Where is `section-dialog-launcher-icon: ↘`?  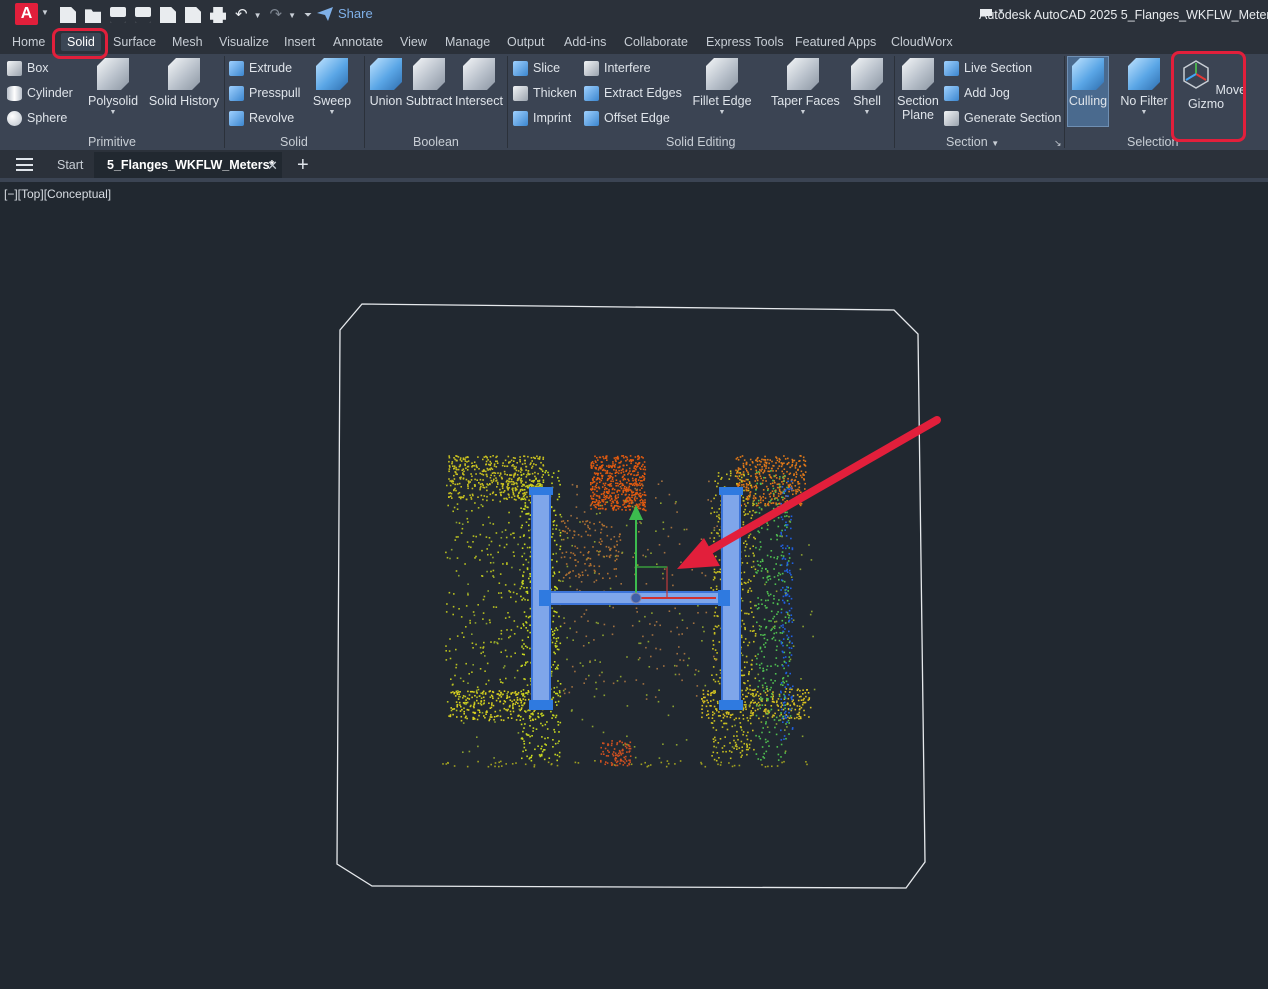
section-dialog-launcher-icon: ↘ is located at coordinates (1058, 143).